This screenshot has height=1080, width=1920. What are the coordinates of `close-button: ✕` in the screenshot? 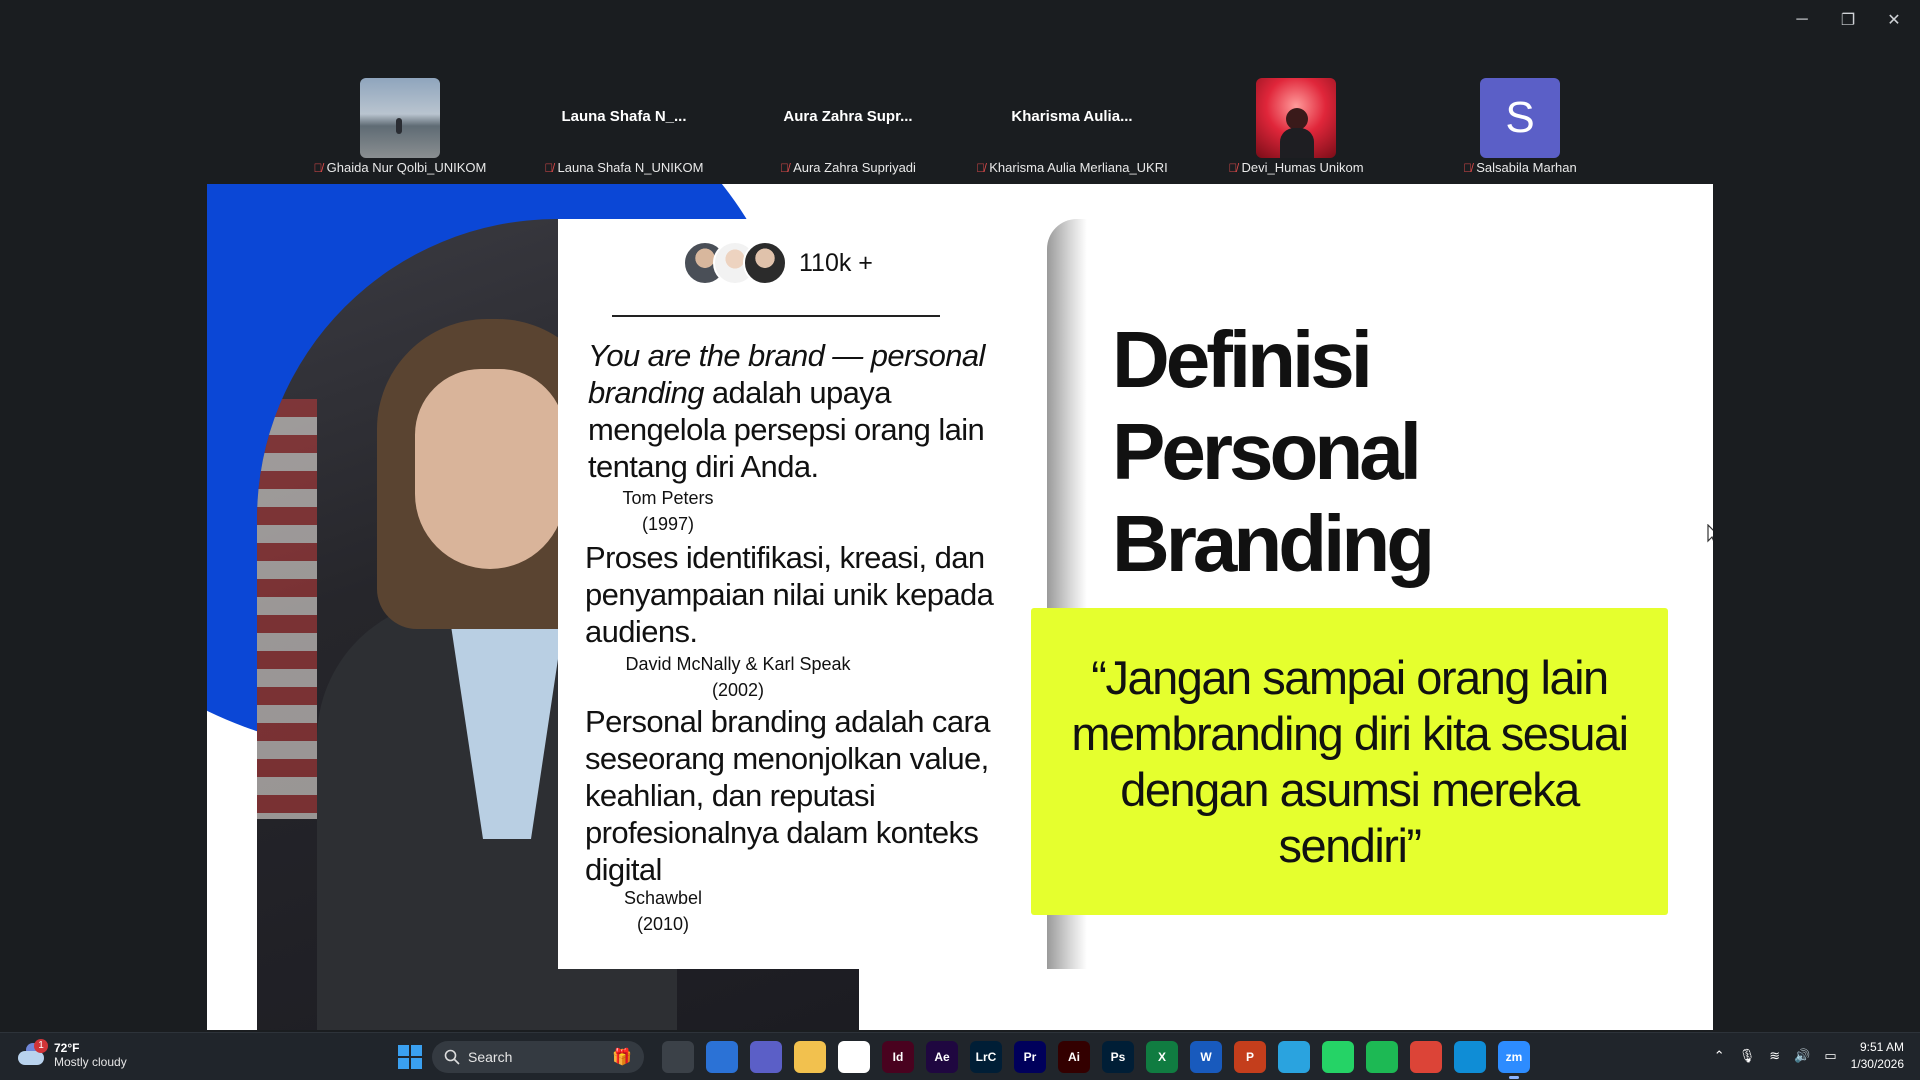 It's located at (1894, 20).